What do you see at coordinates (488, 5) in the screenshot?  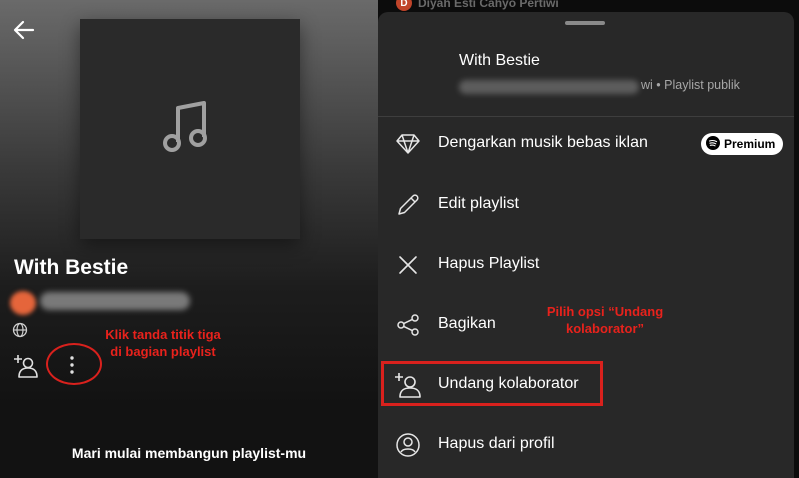 I see `behind-owner-name: Diyah Esti Cahyo Pertiwi` at bounding box center [488, 5].